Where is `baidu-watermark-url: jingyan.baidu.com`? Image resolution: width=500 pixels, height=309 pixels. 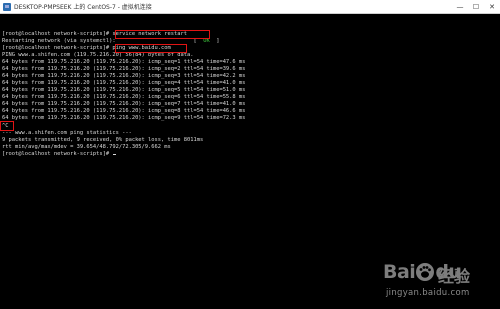 baidu-watermark-url: jingyan.baidu.com is located at coordinates (428, 293).